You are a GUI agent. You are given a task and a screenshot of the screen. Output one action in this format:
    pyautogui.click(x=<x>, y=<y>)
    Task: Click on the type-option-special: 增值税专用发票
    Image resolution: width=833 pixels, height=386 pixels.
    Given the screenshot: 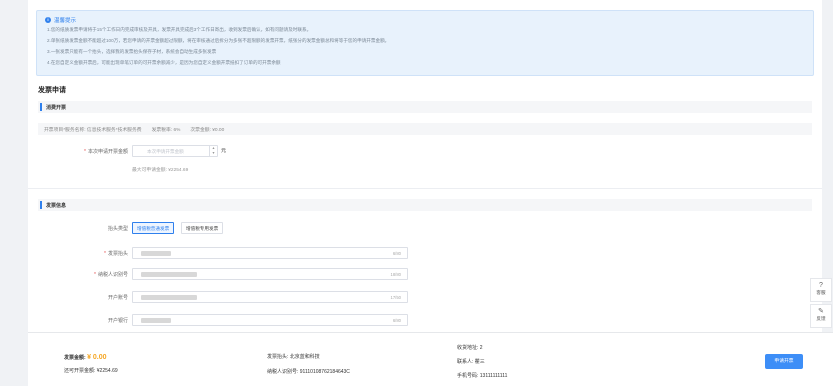 What is the action you would take?
    pyautogui.click(x=202, y=228)
    